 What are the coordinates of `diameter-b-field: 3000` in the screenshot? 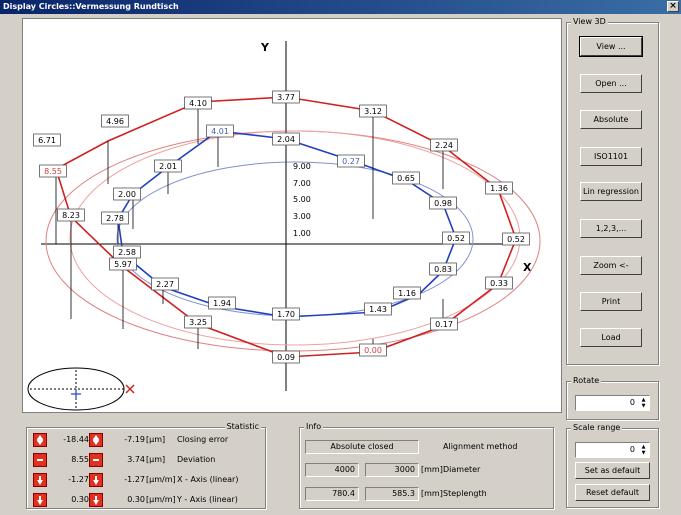 It's located at (392, 470).